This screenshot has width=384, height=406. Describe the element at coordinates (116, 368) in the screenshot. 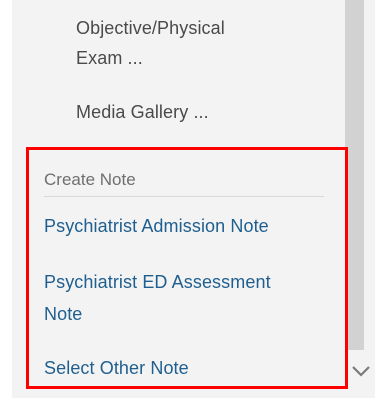

I see `link-select-other-note: Select Other Note` at that location.